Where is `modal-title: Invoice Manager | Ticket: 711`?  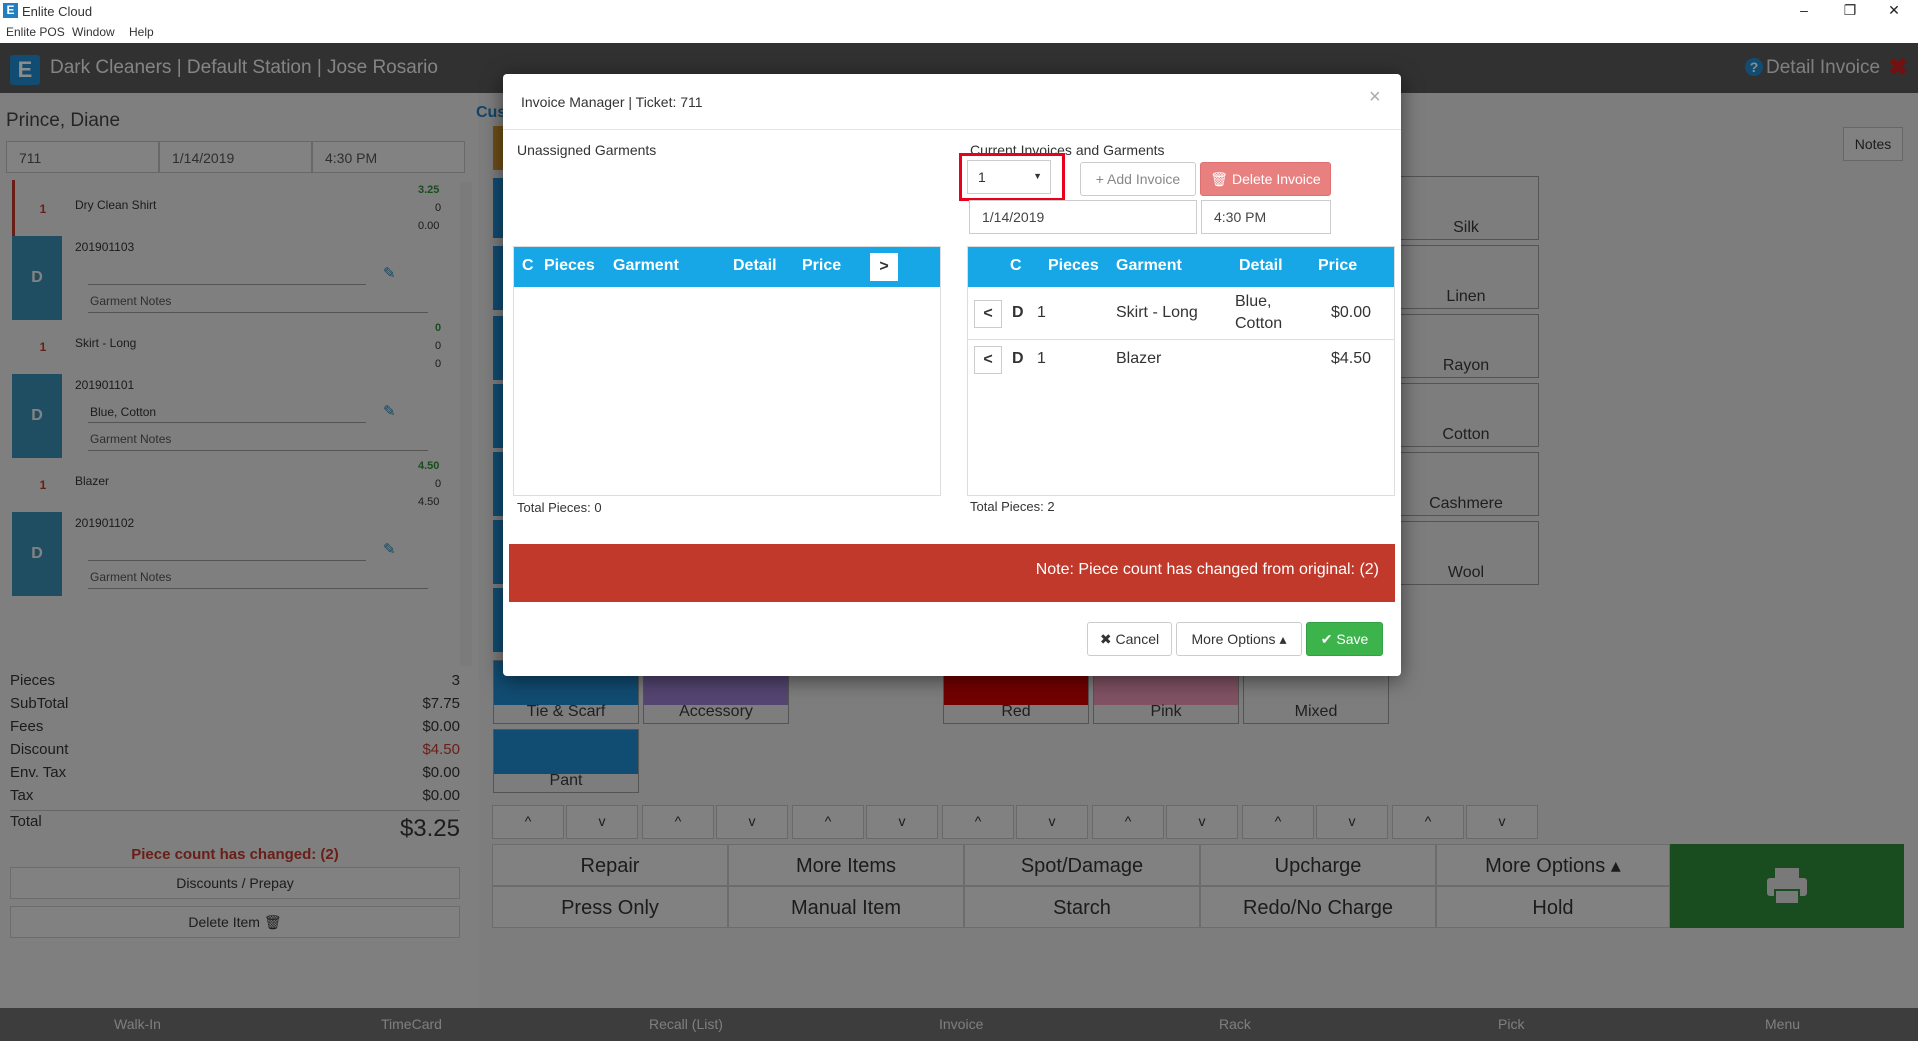 modal-title: Invoice Manager | Ticket: 711 is located at coordinates (612, 102).